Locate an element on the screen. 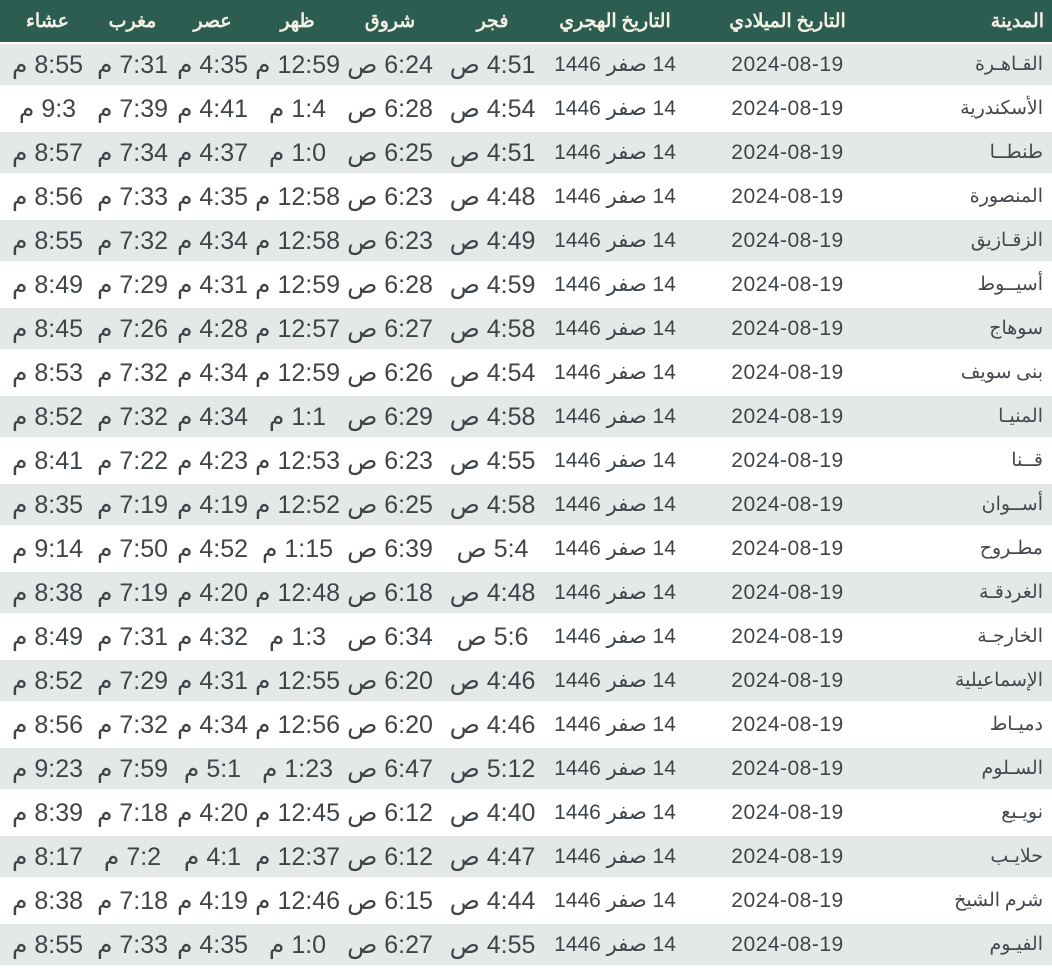 This screenshot has width=1052, height=968. cell-city: بنى سويف is located at coordinates (971, 374).